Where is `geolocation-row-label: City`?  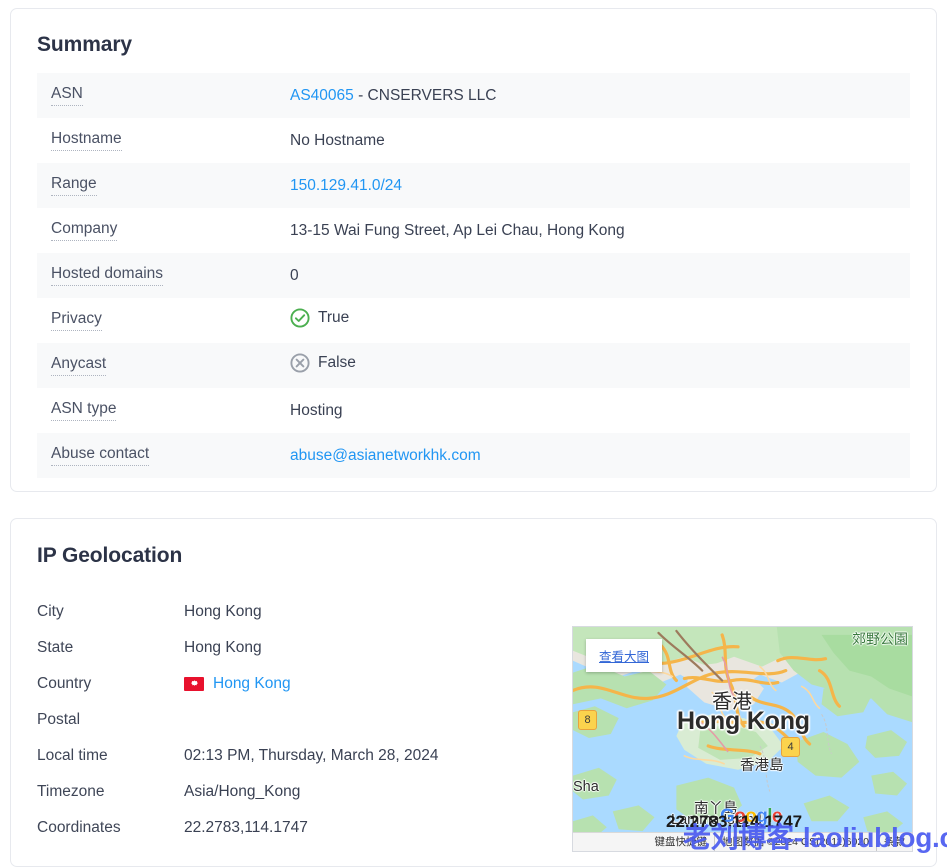 geolocation-row-label: City is located at coordinates (50, 611).